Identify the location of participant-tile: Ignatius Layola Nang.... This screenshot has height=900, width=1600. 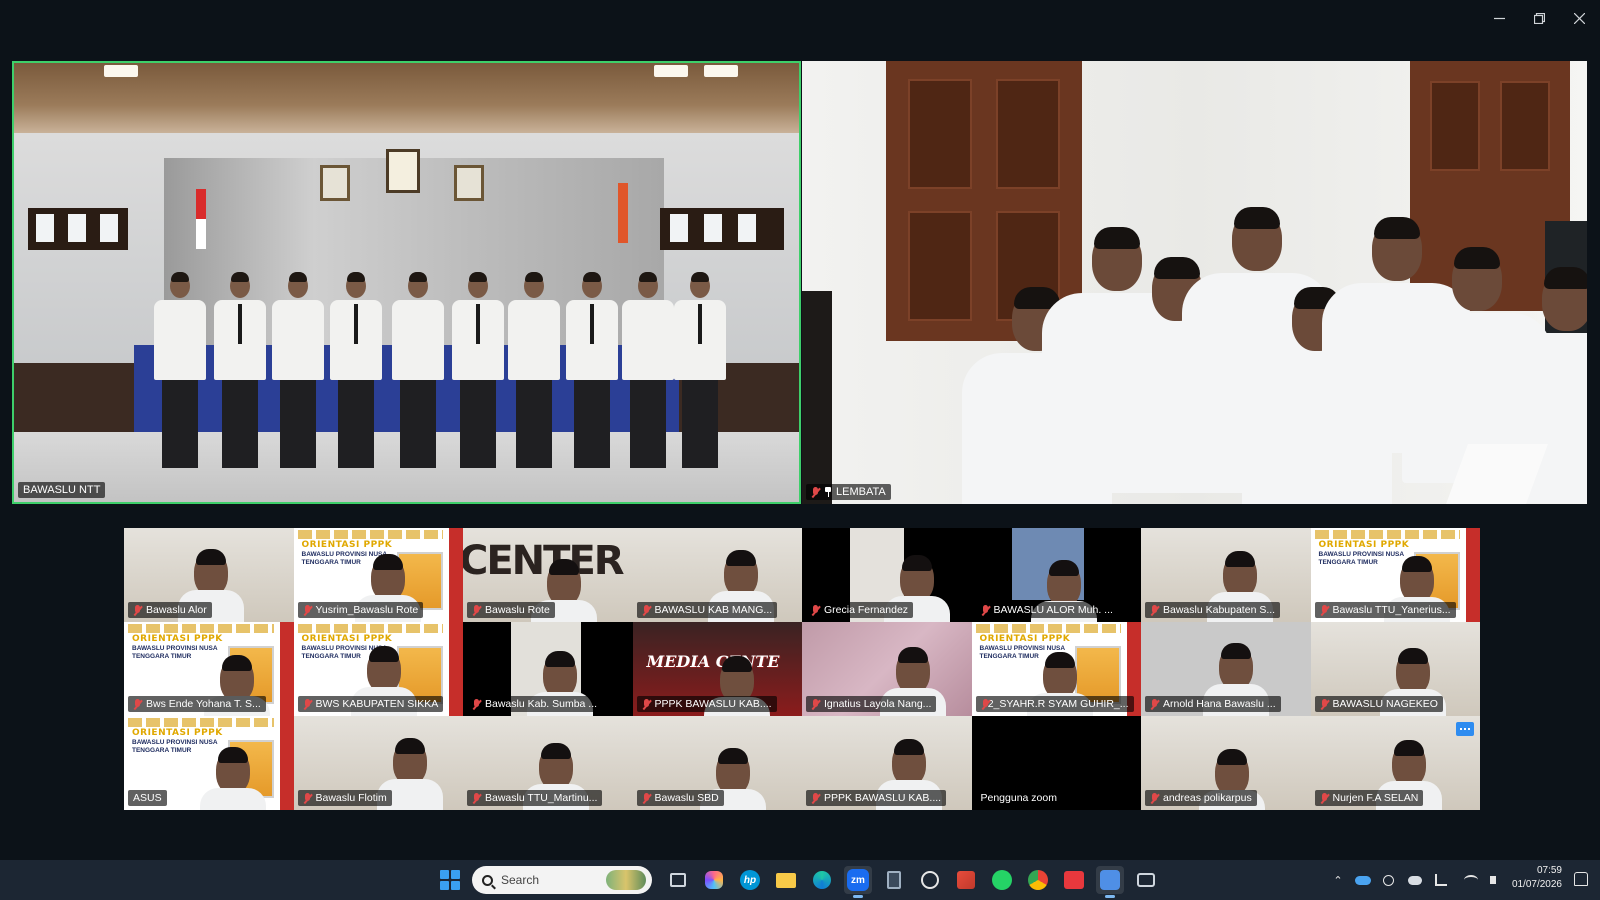
(887, 669).